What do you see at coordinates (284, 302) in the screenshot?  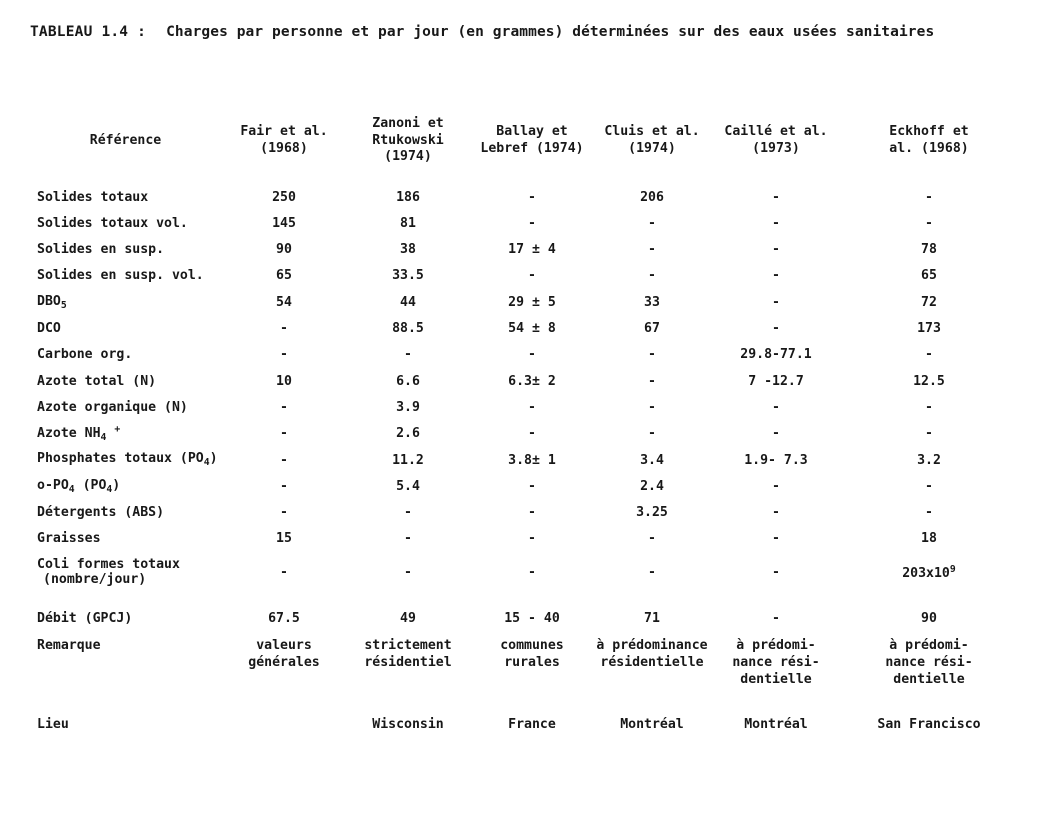 I see `data-cell: 54` at bounding box center [284, 302].